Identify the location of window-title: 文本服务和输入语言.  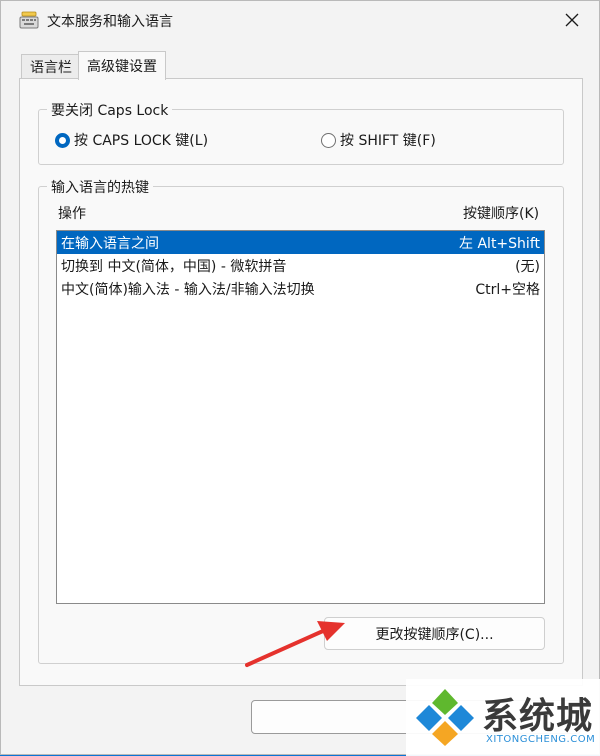
(110, 22).